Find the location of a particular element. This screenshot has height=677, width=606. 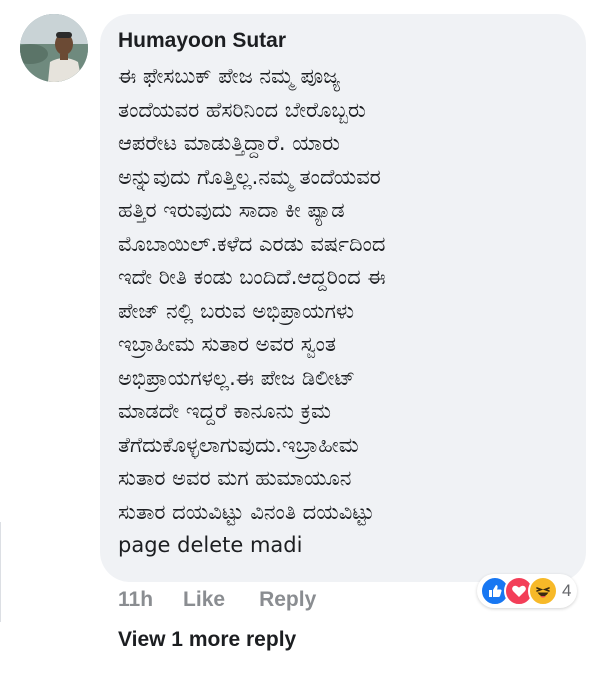

like-button: Like is located at coordinates (204, 600).